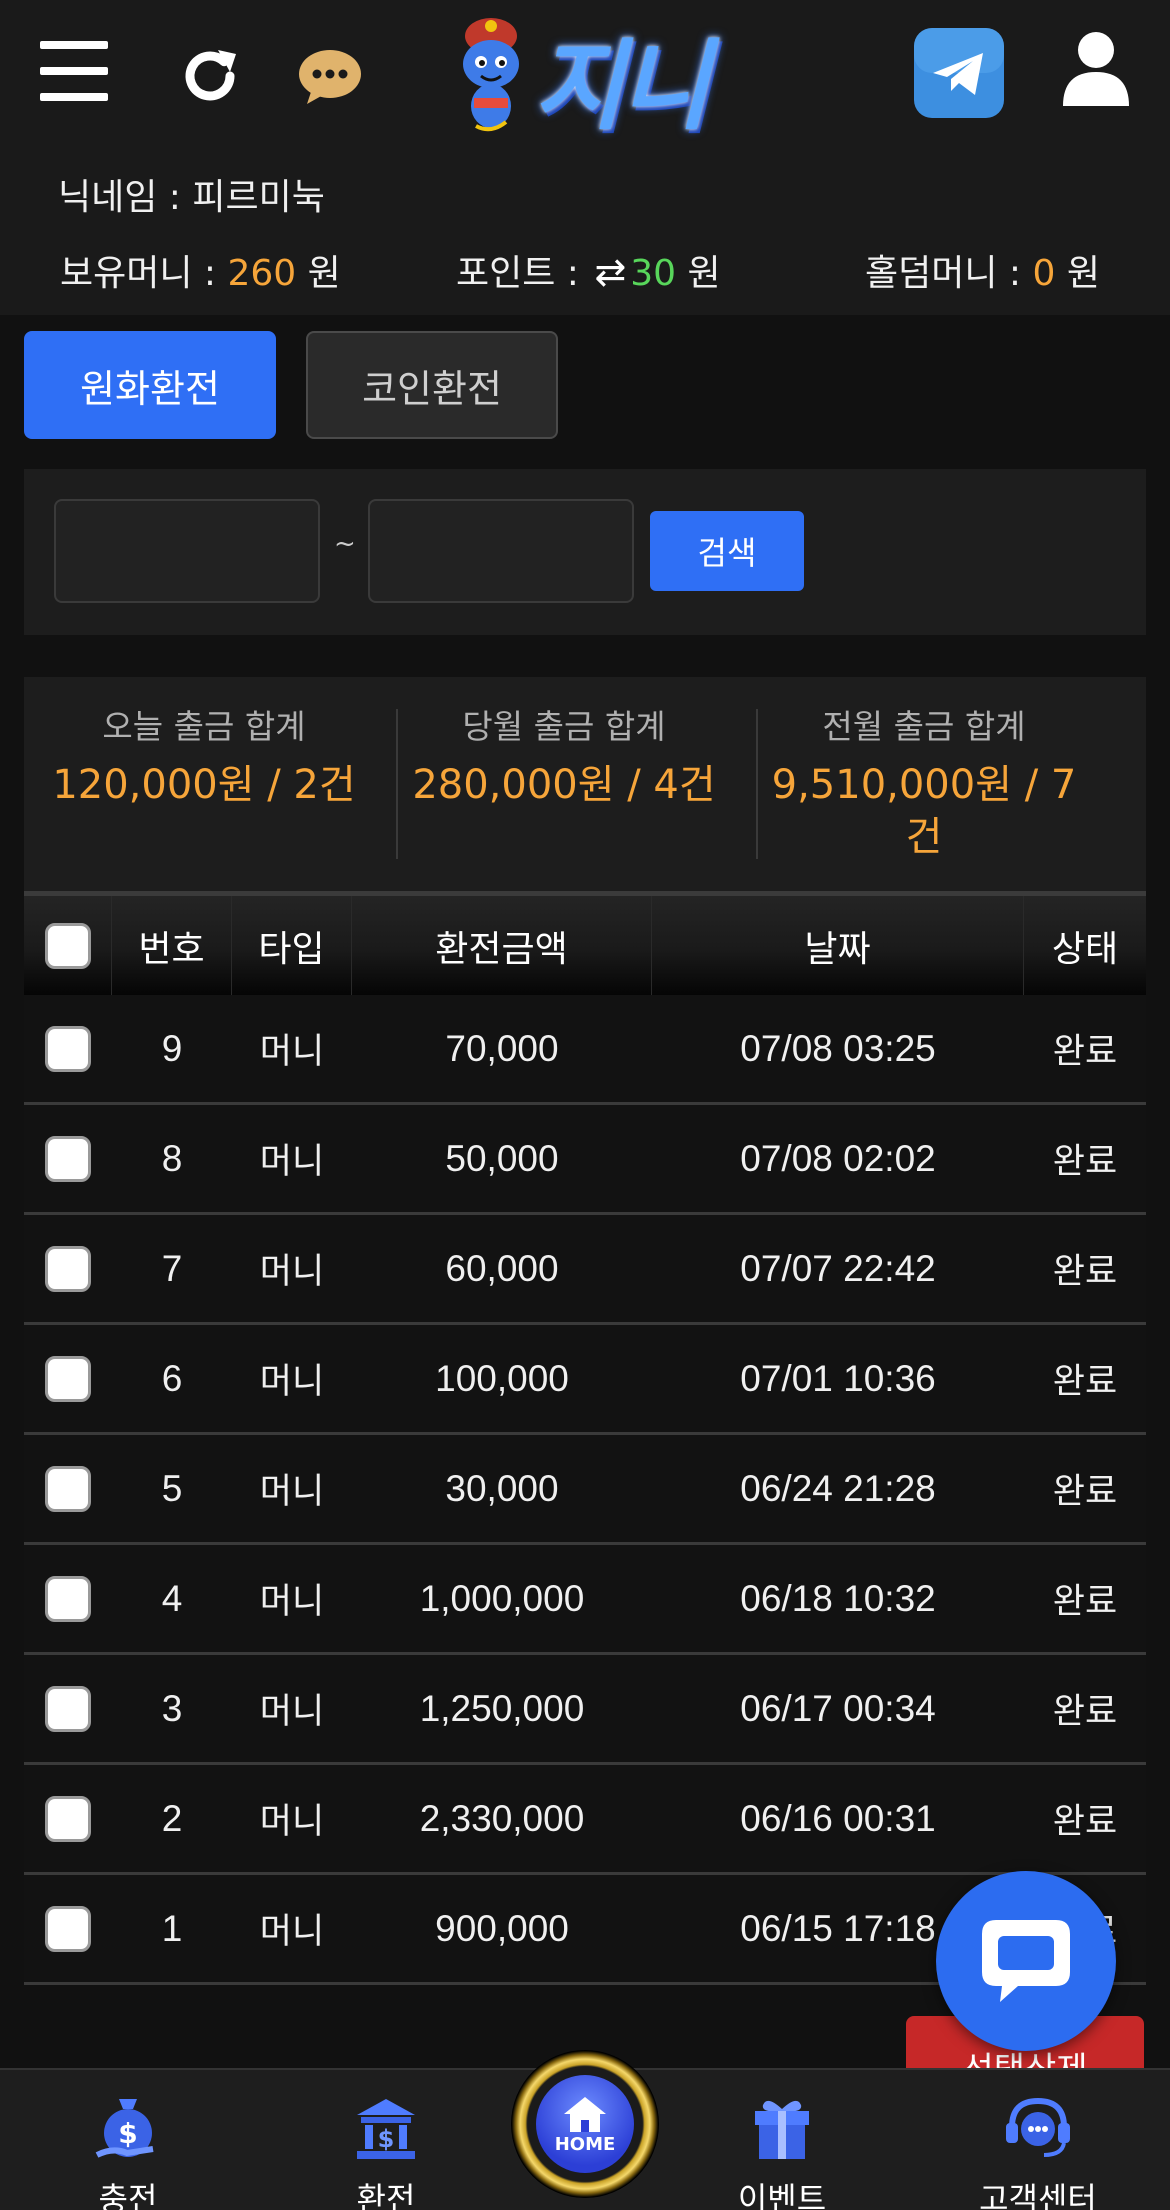 This screenshot has width=1170, height=2210. What do you see at coordinates (982, 270) in the screenshot?
I see `holdem-balance: 홀덤머니 : 0 원` at bounding box center [982, 270].